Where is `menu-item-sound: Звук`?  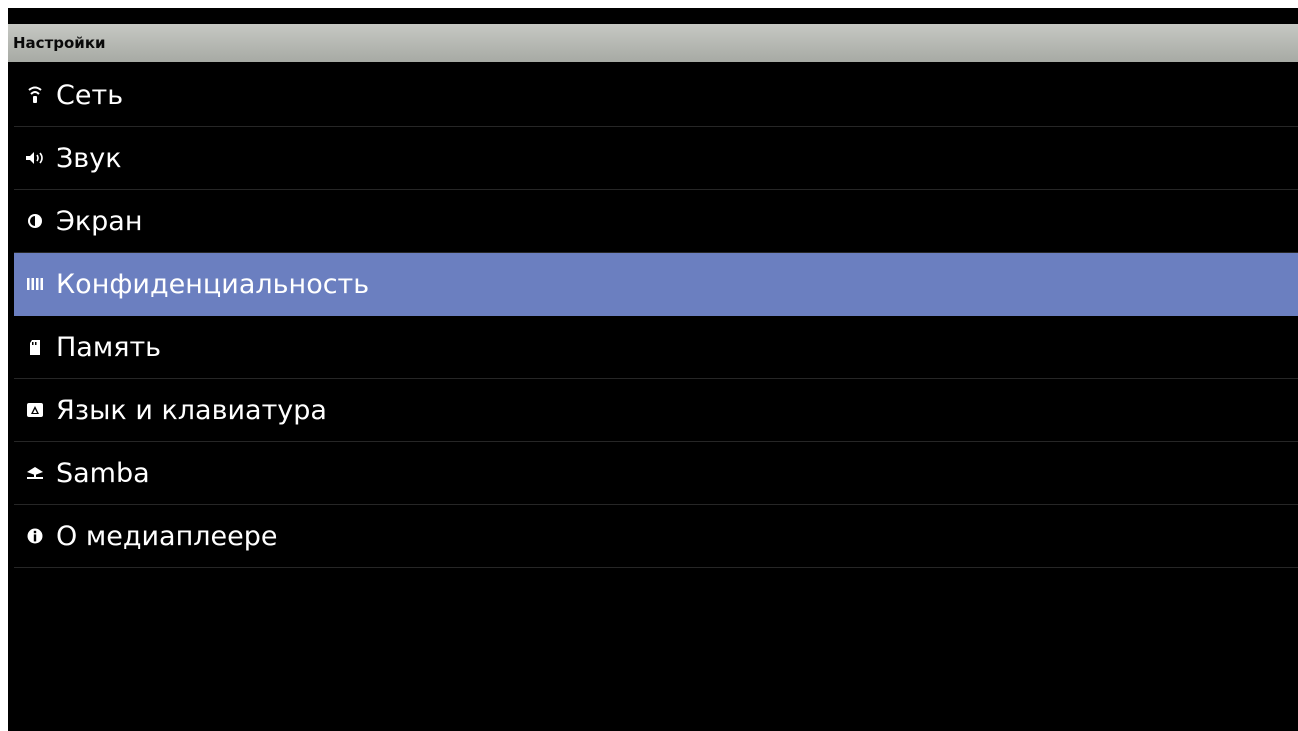
menu-item-sound: Звук is located at coordinates (656, 158).